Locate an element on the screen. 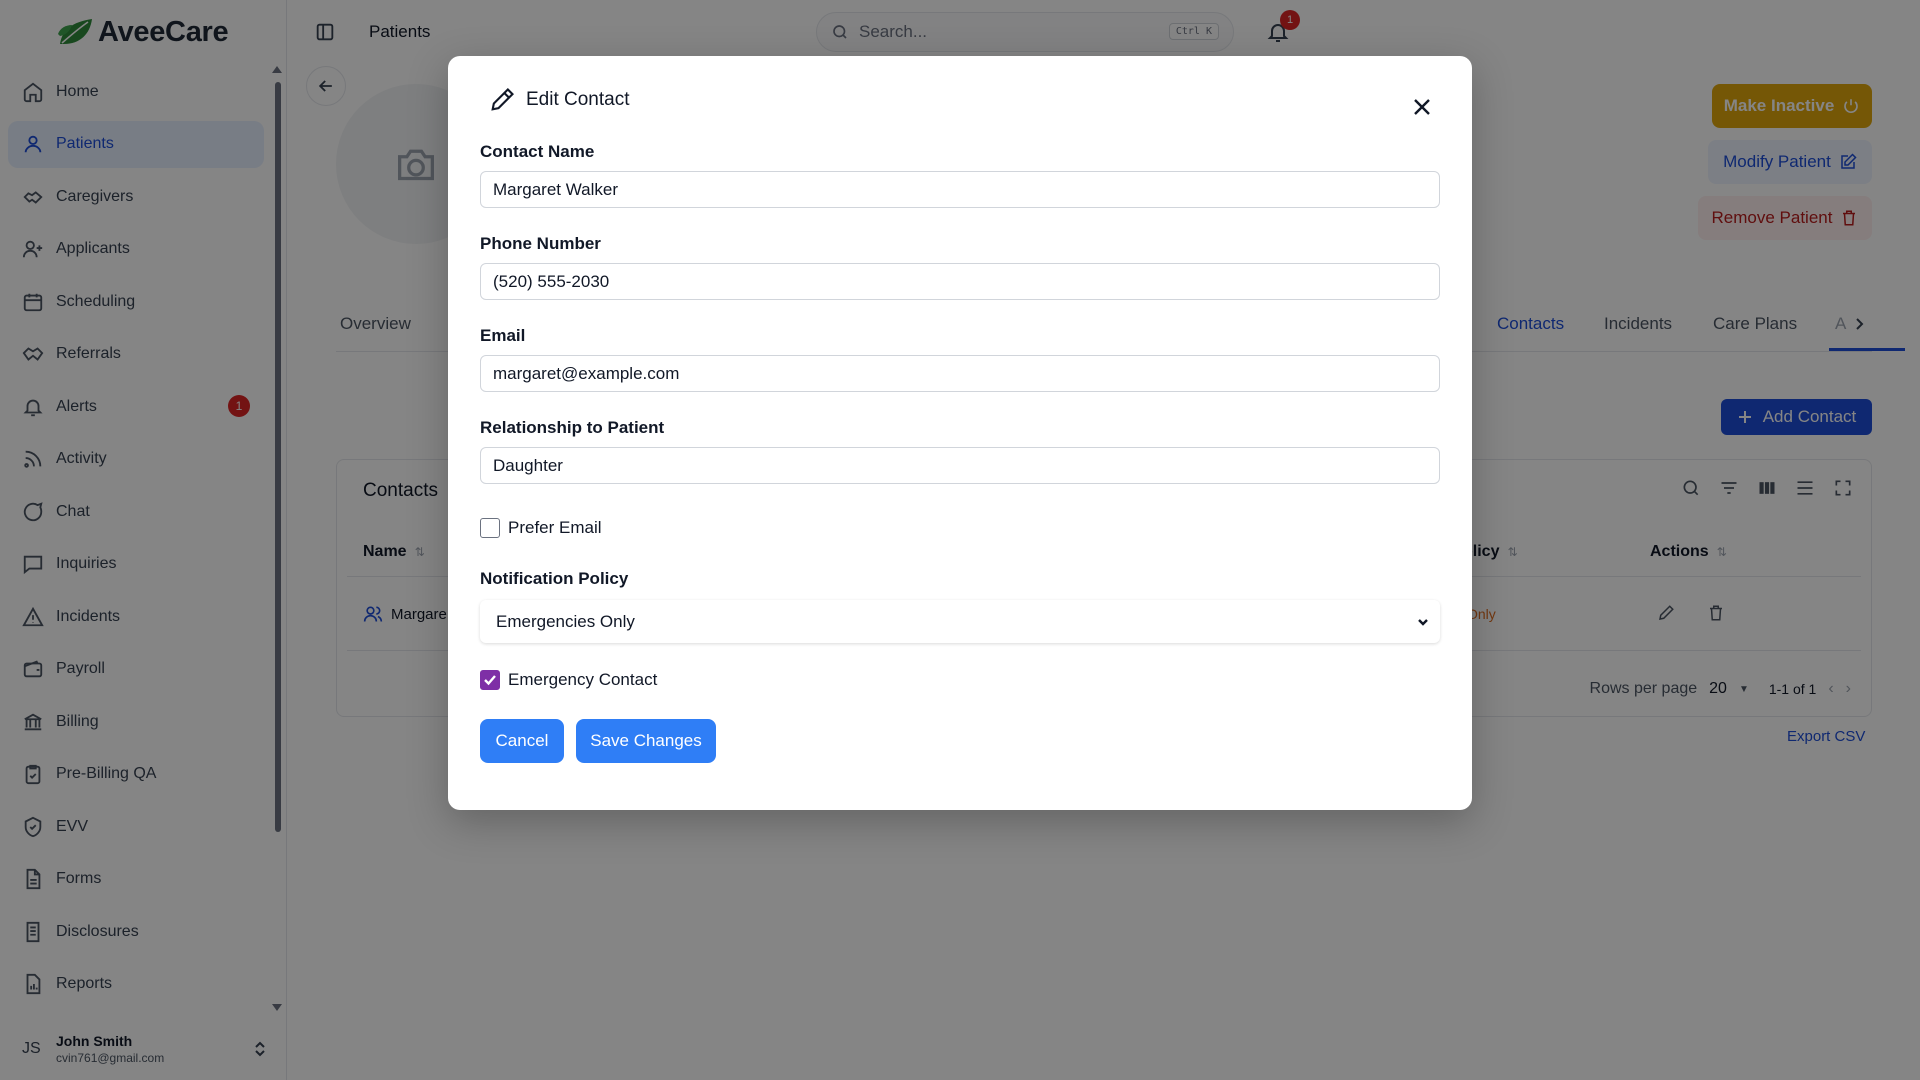 Image resolution: width=1920 pixels, height=1080 pixels. modal-header: Edit Contact is located at coordinates (559, 100).